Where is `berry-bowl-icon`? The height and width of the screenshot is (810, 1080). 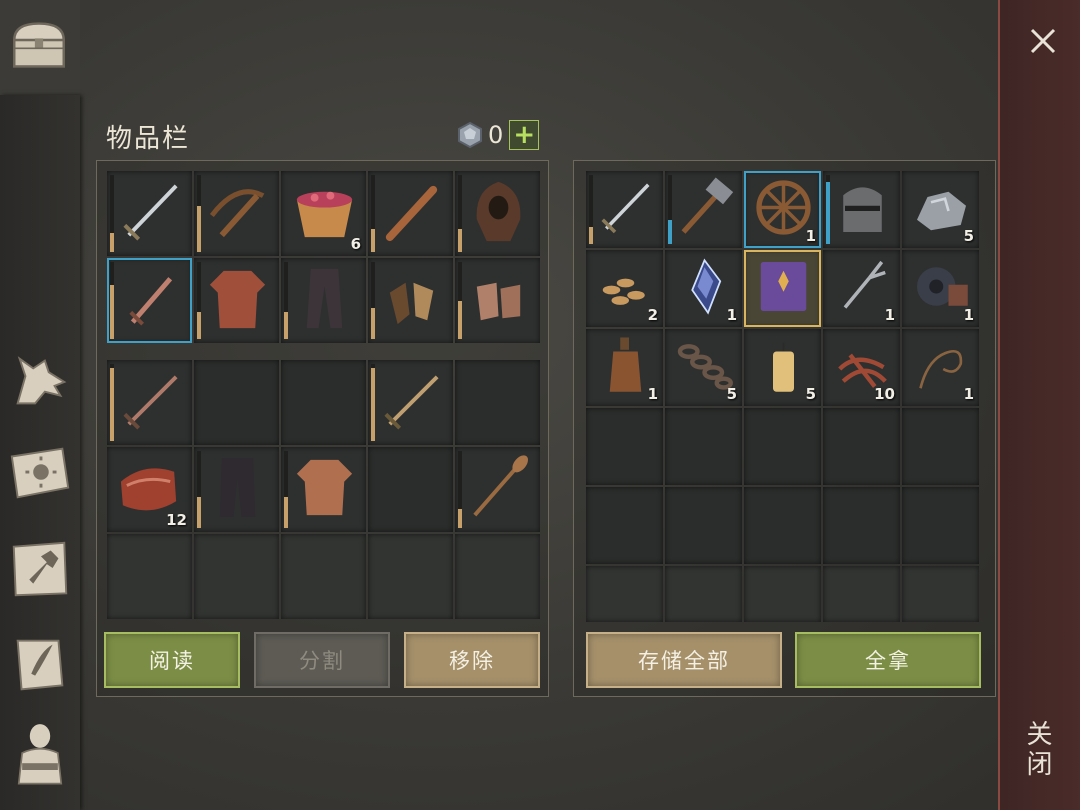 berry-bowl-icon is located at coordinates (324, 214).